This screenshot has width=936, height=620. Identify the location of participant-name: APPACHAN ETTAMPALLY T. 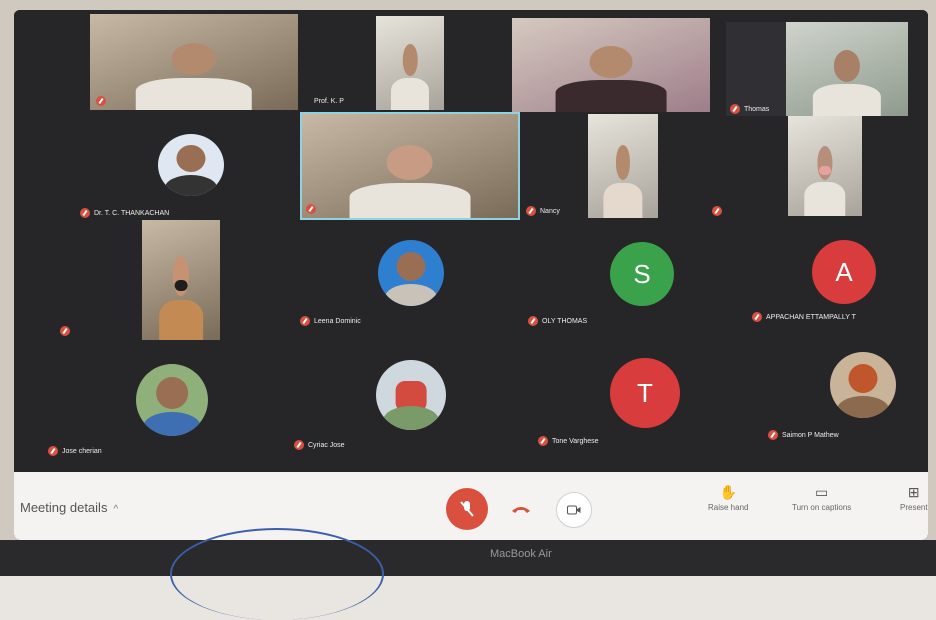
(804, 317).